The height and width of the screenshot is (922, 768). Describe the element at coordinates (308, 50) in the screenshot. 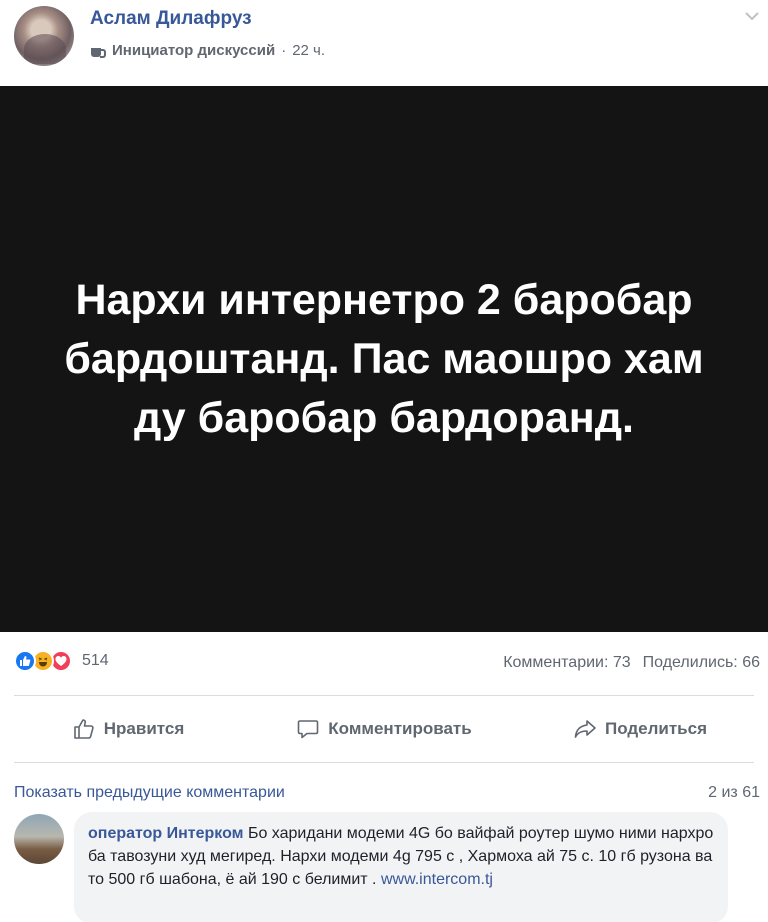

I see `post-time: 22 ч.` at that location.